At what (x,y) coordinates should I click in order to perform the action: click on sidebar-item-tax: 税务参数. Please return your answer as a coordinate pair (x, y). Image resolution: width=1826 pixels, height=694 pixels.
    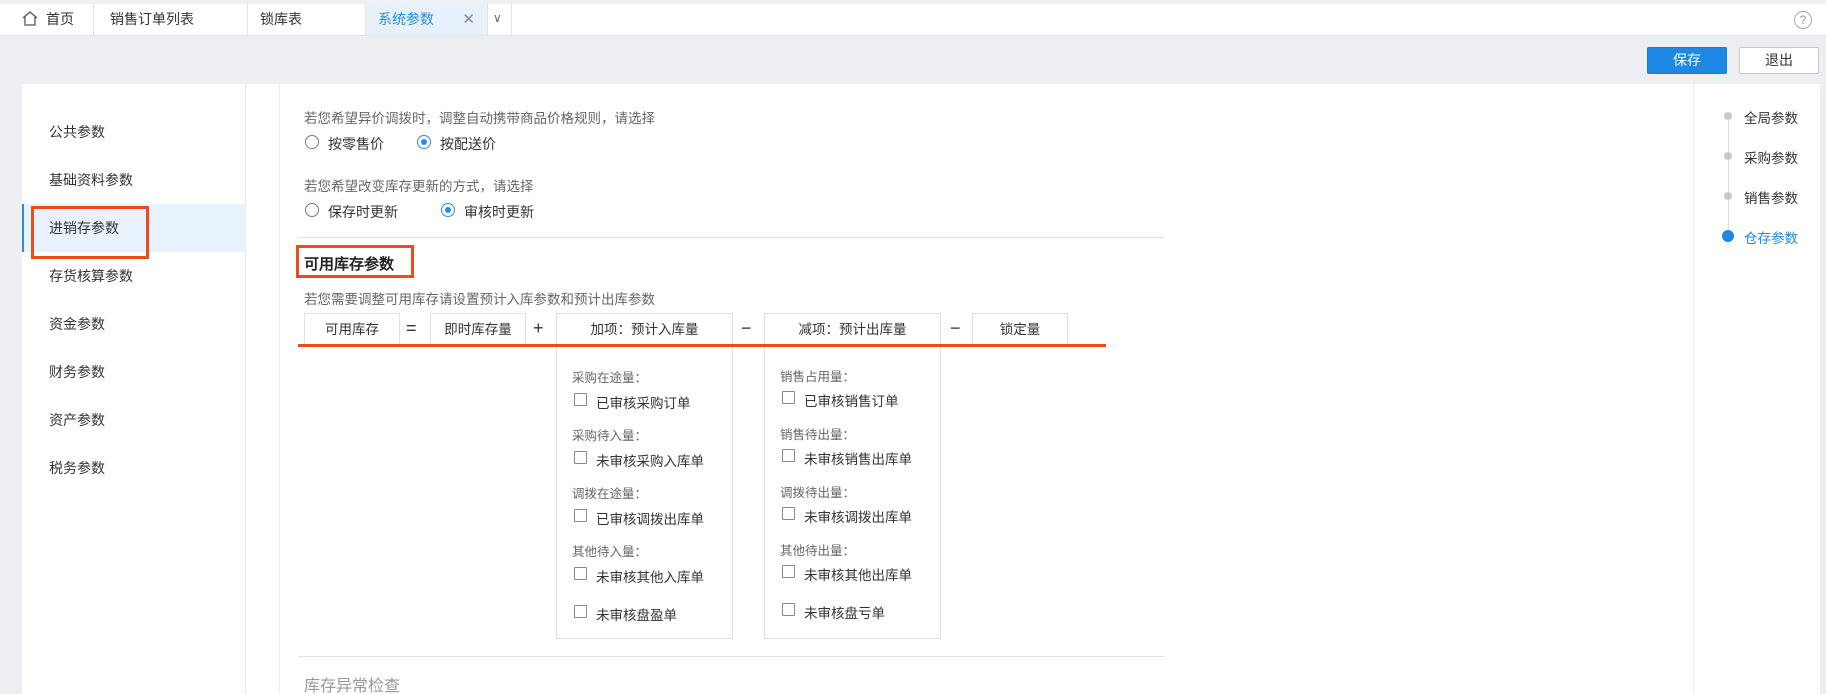
    Looking at the image, I should click on (134, 468).